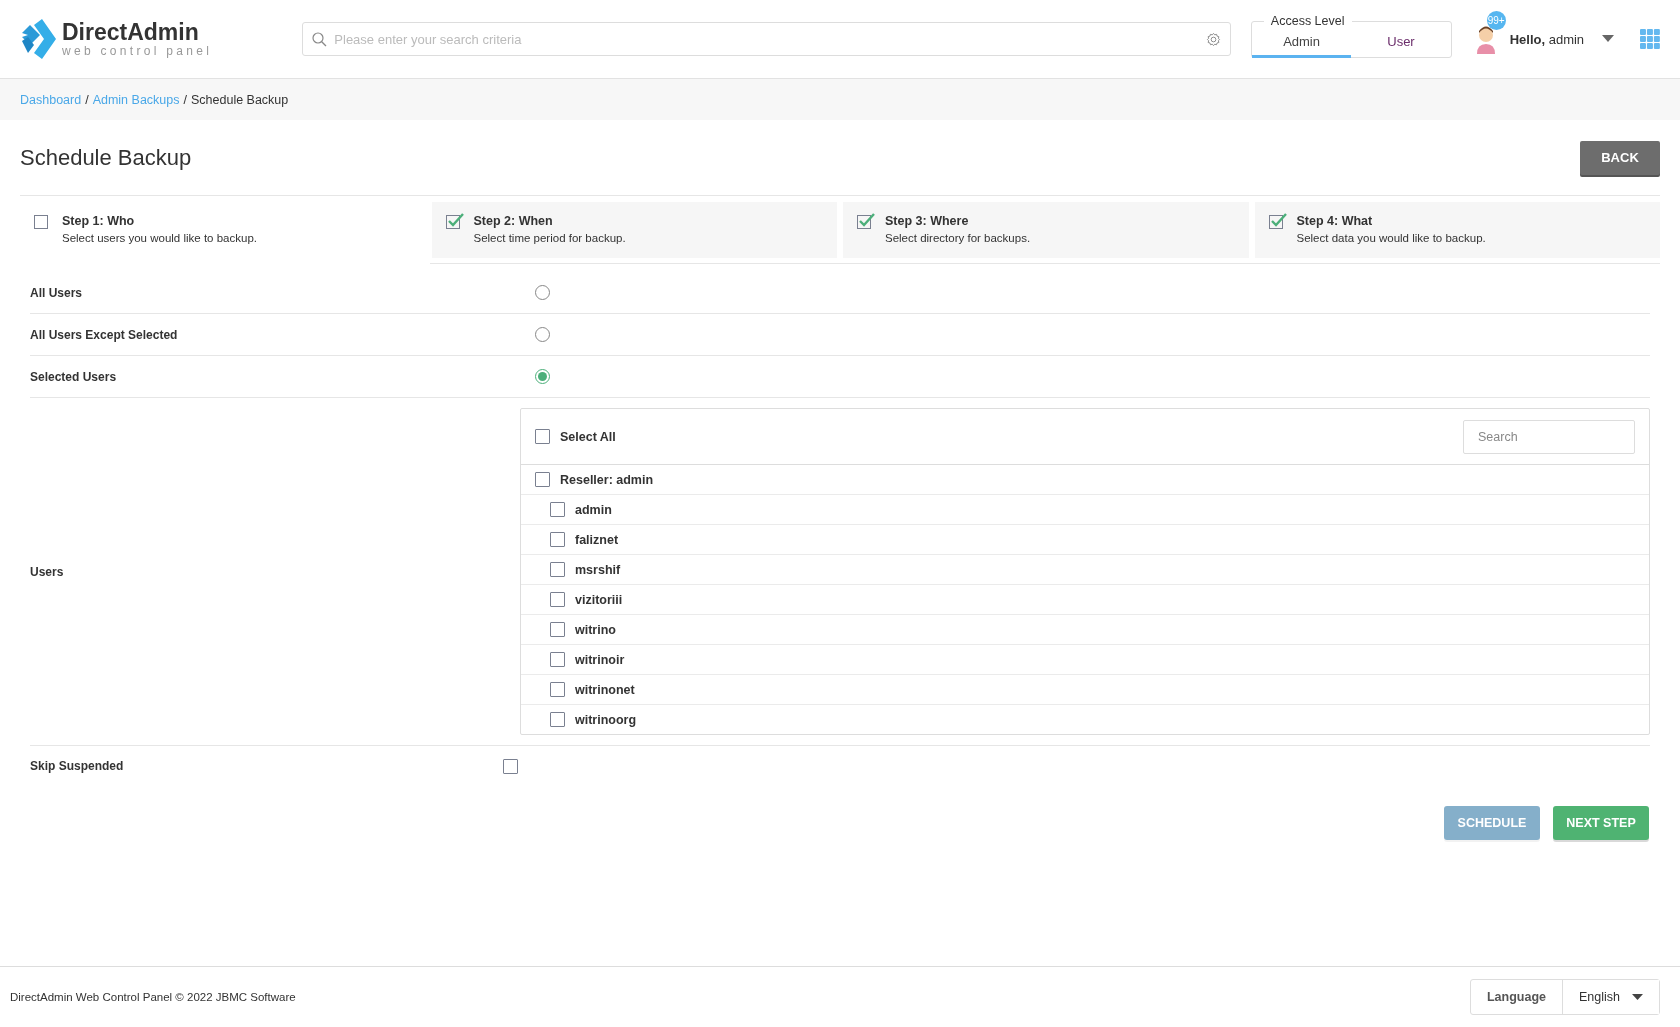 This screenshot has height=1027, width=1680. Describe the element at coordinates (104, 334) in the screenshot. I see `option-label: All Users Except Selected` at that location.